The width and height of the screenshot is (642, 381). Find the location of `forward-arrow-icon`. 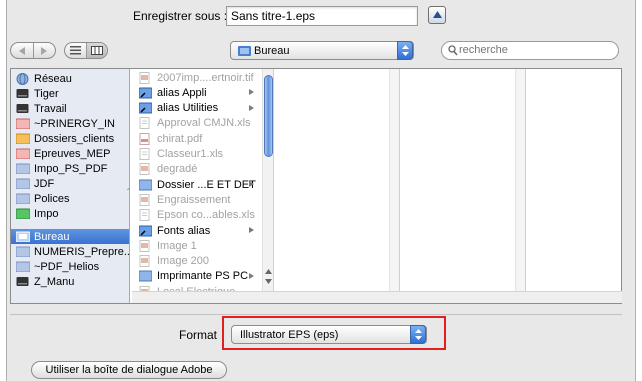

forward-arrow-icon is located at coordinates (44, 50).